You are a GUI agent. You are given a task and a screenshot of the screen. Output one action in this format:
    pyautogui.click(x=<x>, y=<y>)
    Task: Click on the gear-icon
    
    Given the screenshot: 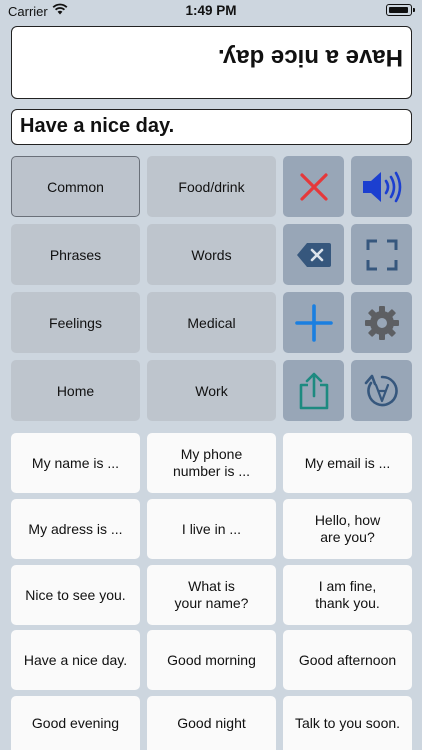 What is the action you would take?
    pyautogui.click(x=381, y=322)
    